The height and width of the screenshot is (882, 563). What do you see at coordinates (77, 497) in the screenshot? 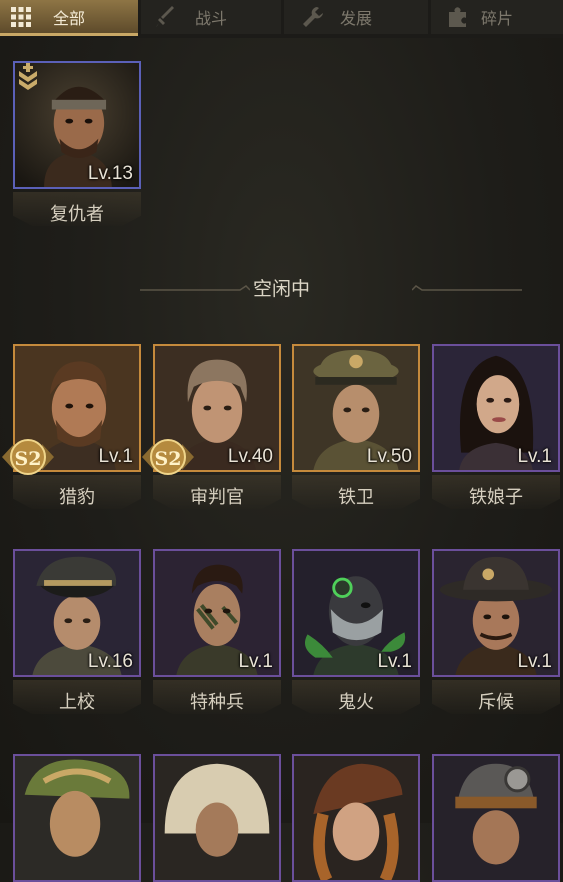
I see `hero-name: 猎豹` at bounding box center [77, 497].